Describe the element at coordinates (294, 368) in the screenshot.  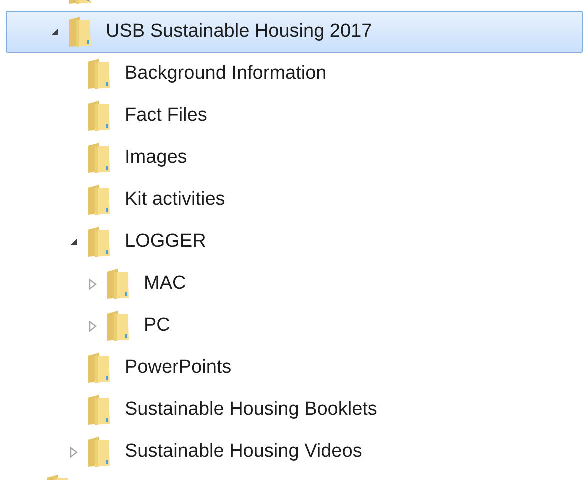
I see `tree-item: PowerPoints` at that location.